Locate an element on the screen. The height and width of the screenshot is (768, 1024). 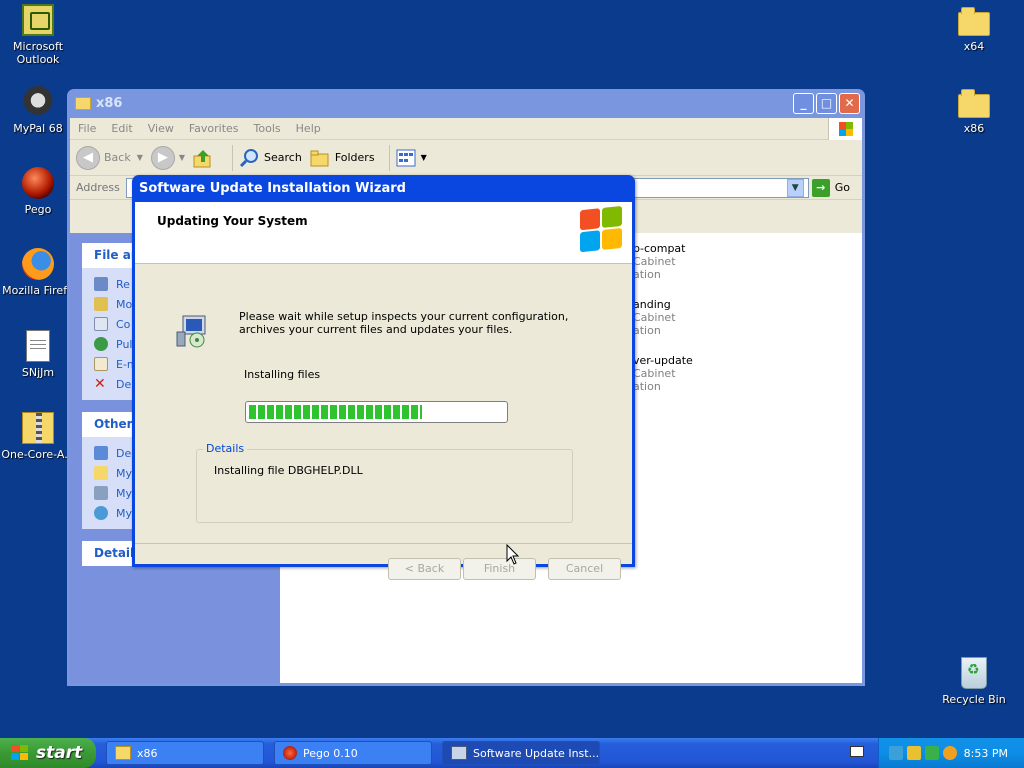
menu-file: File is located at coordinates (86, 128).